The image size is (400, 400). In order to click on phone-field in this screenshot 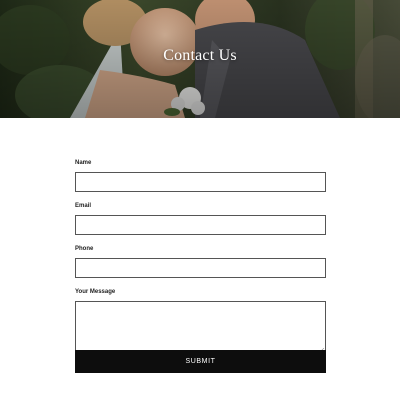, I will do `click(200, 268)`.